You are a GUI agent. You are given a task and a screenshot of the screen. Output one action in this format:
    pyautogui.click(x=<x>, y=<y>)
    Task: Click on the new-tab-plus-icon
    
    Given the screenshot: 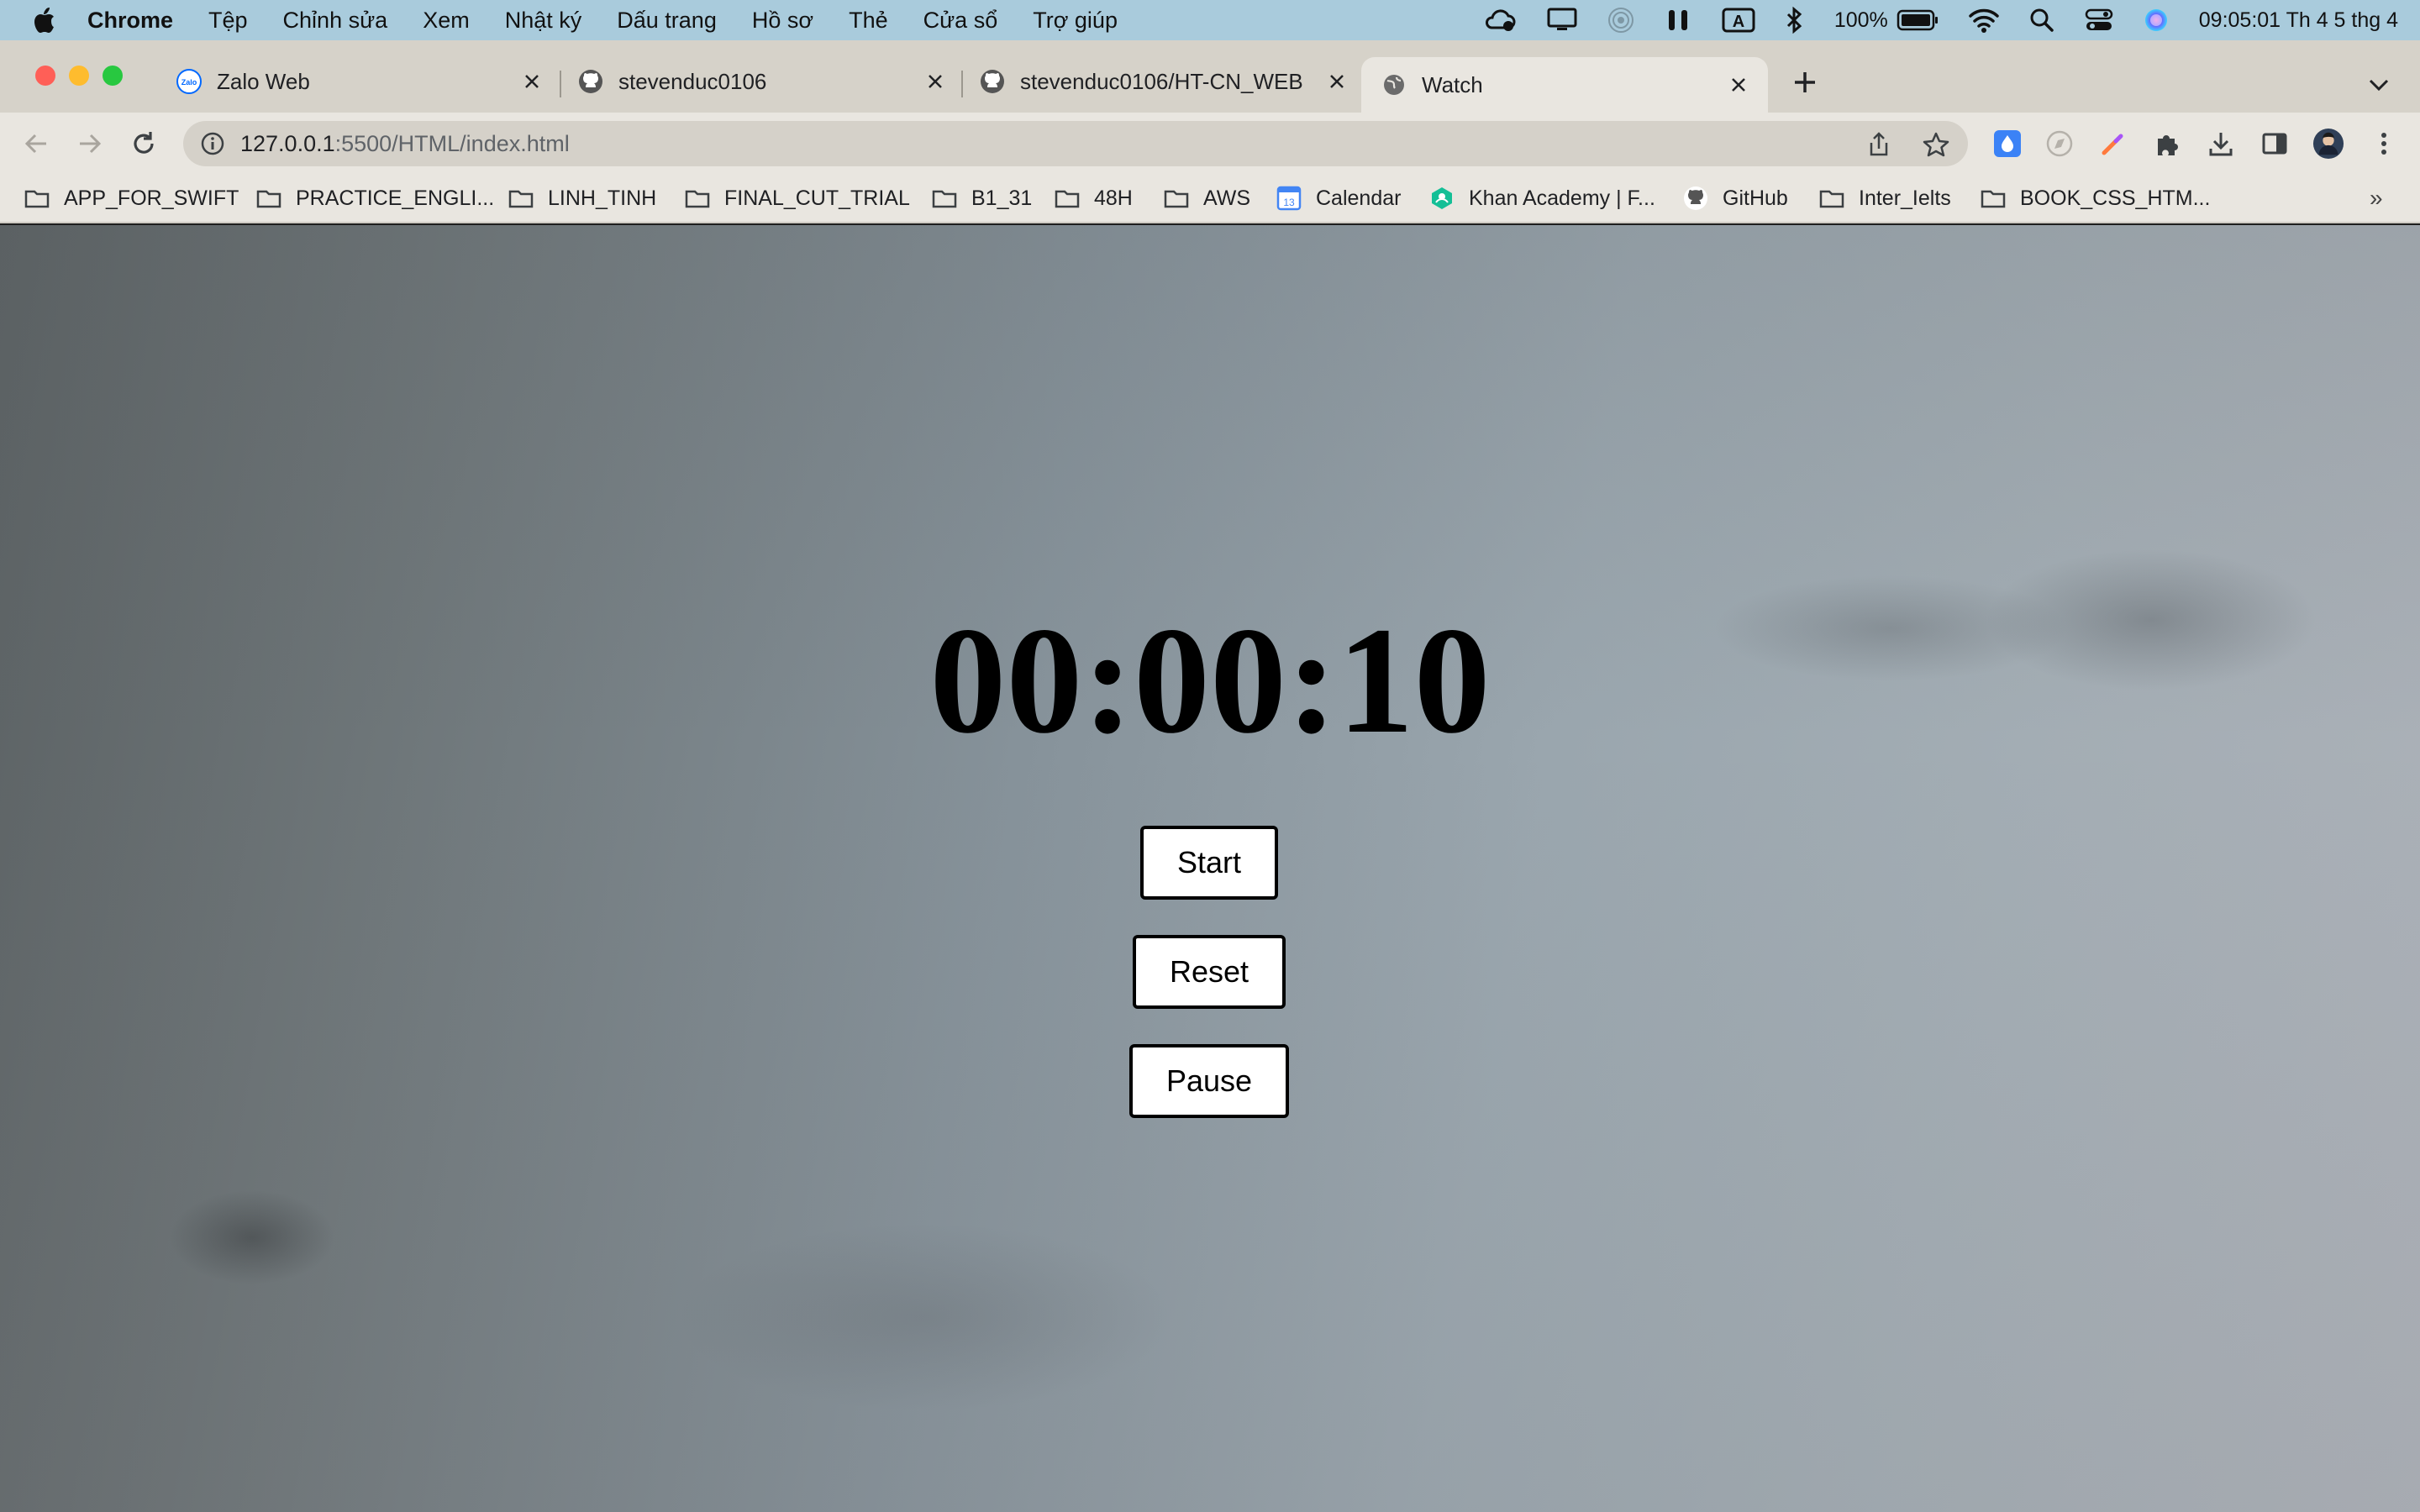 What is the action you would take?
    pyautogui.click(x=1805, y=82)
    